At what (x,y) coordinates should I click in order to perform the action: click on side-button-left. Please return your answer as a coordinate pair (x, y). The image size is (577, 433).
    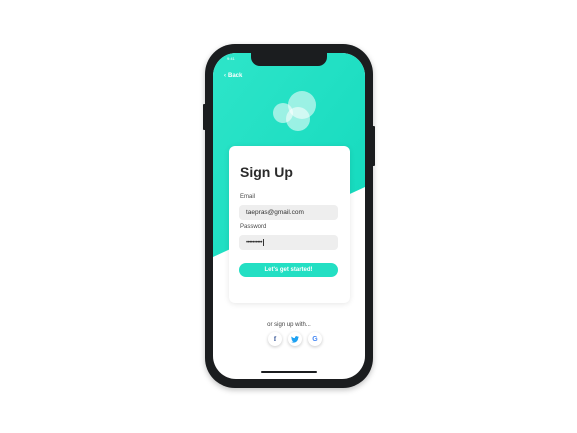
    Looking at the image, I should click on (204, 117).